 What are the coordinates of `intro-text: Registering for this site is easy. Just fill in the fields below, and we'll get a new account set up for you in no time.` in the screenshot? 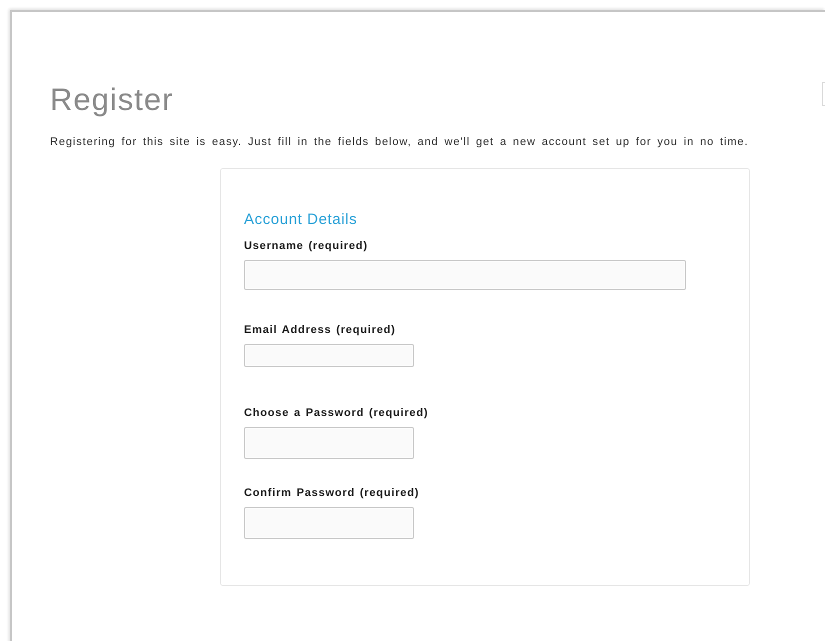 It's located at (400, 142).